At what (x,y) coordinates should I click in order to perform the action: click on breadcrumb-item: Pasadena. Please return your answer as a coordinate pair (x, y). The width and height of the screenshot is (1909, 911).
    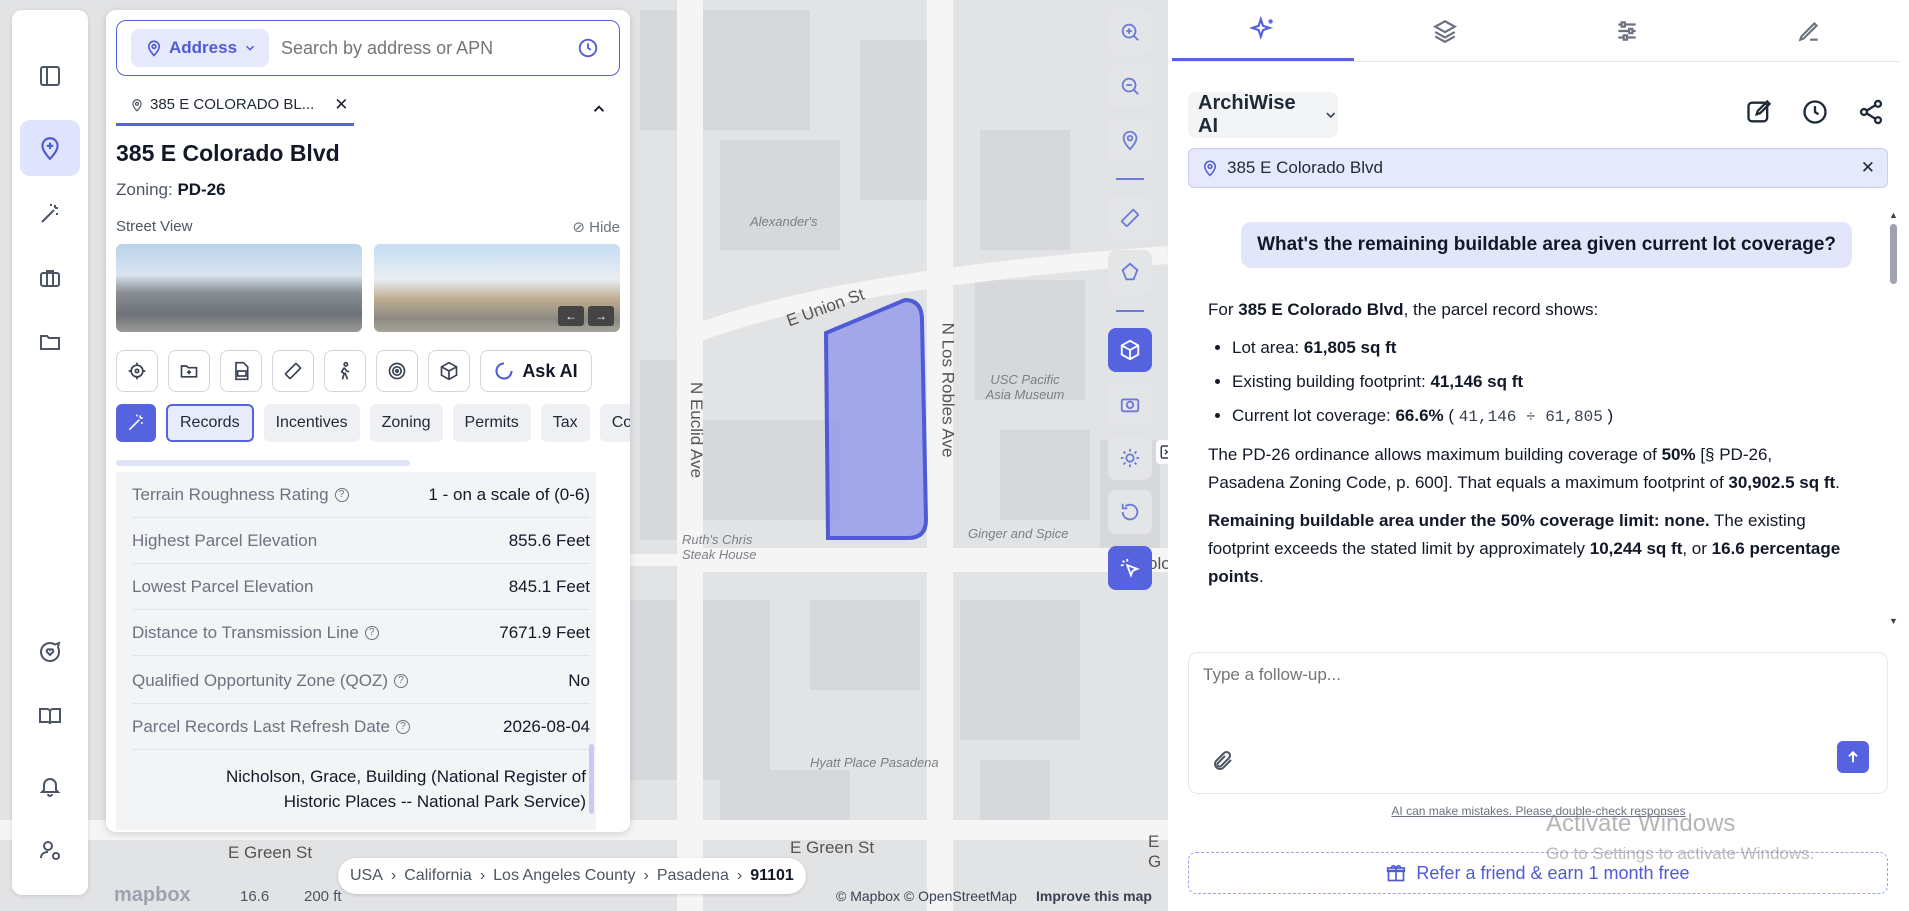
    Looking at the image, I should click on (693, 876).